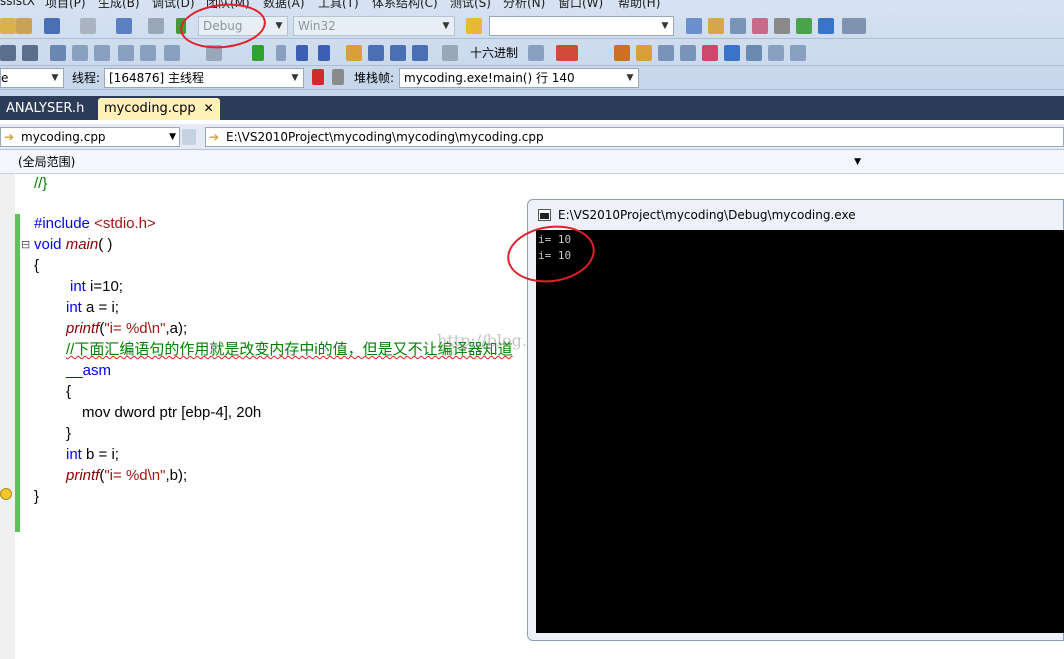 The height and width of the screenshot is (659, 1064). Describe the element at coordinates (338, 77) in the screenshot. I see `flag-filter-icon` at that location.